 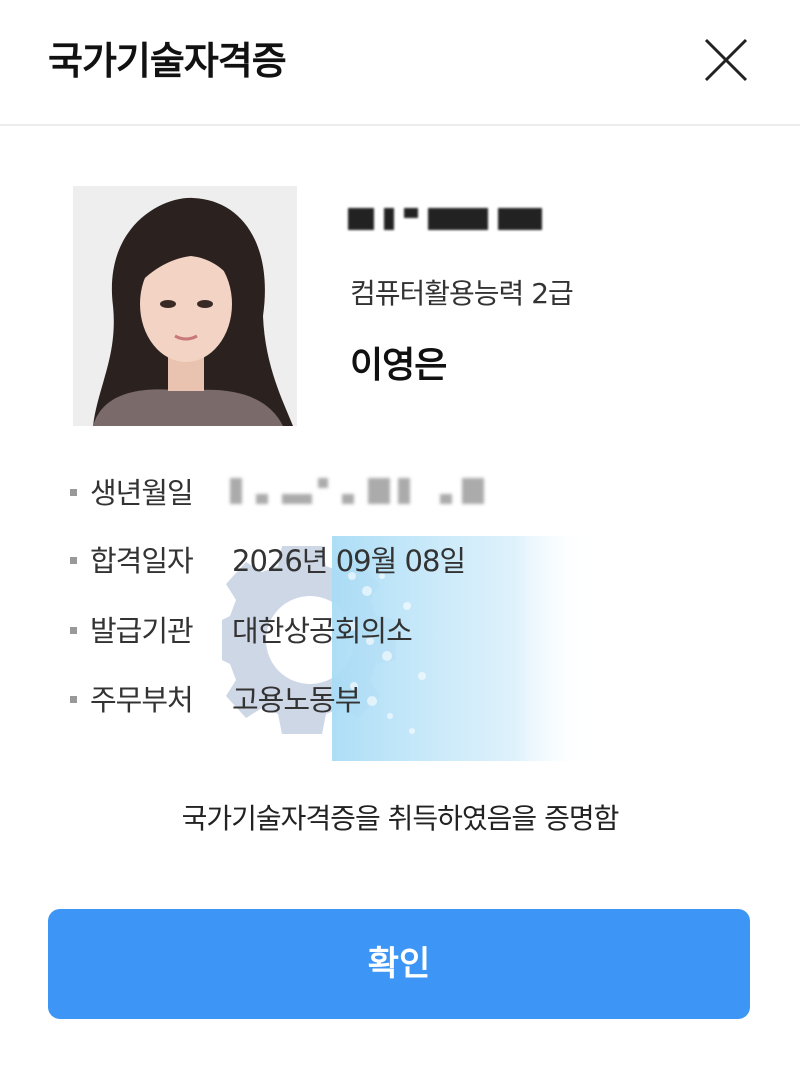 I want to click on detail-label: 발급기관, so click(x=142, y=631).